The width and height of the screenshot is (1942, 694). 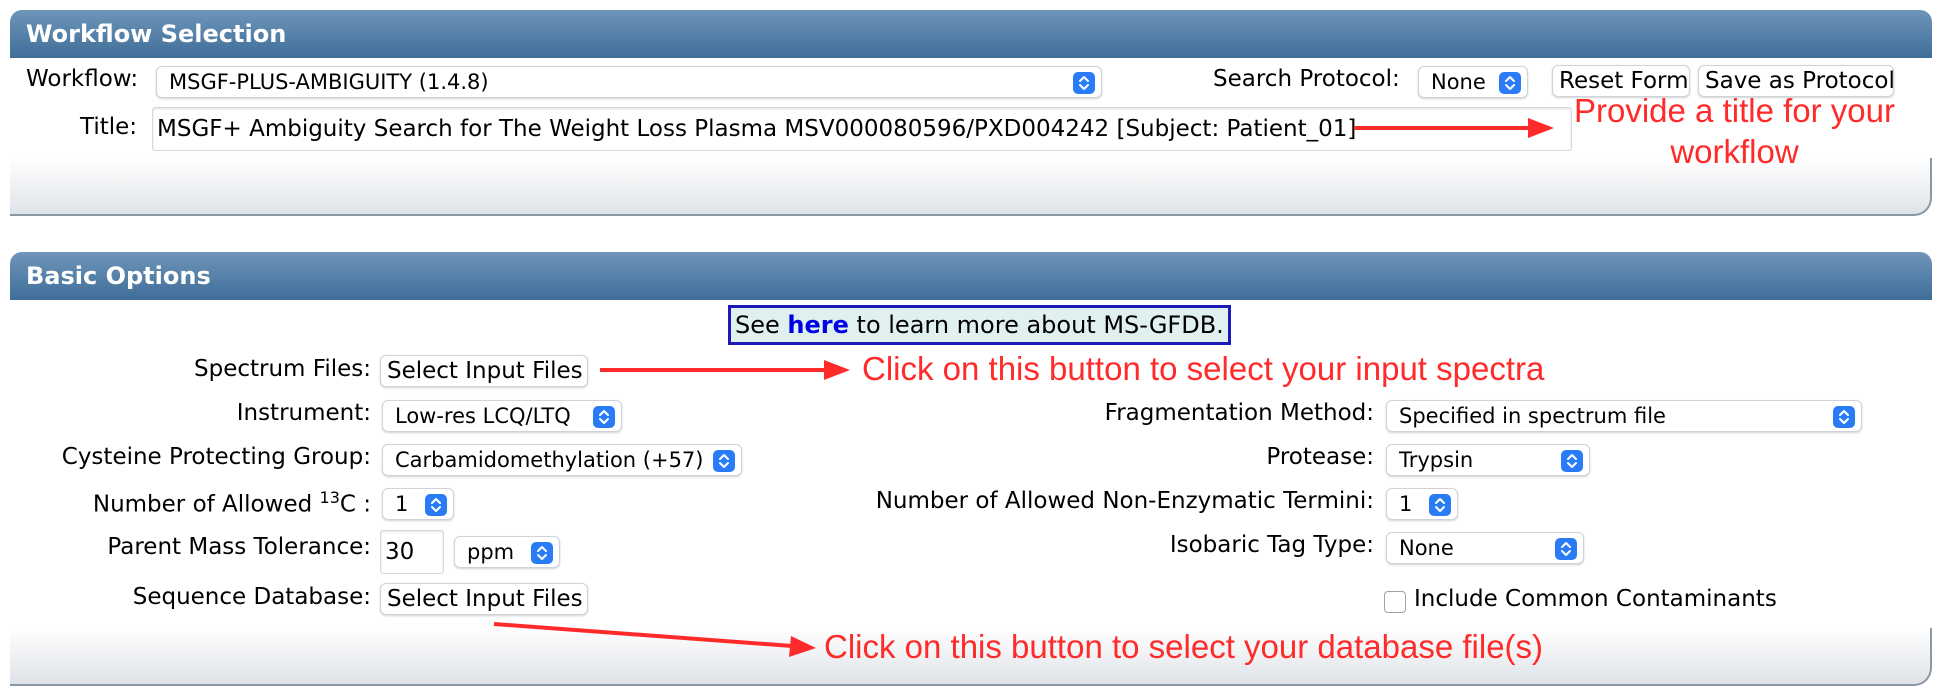 I want to click on database-arrow-icon, so click(x=654, y=639).